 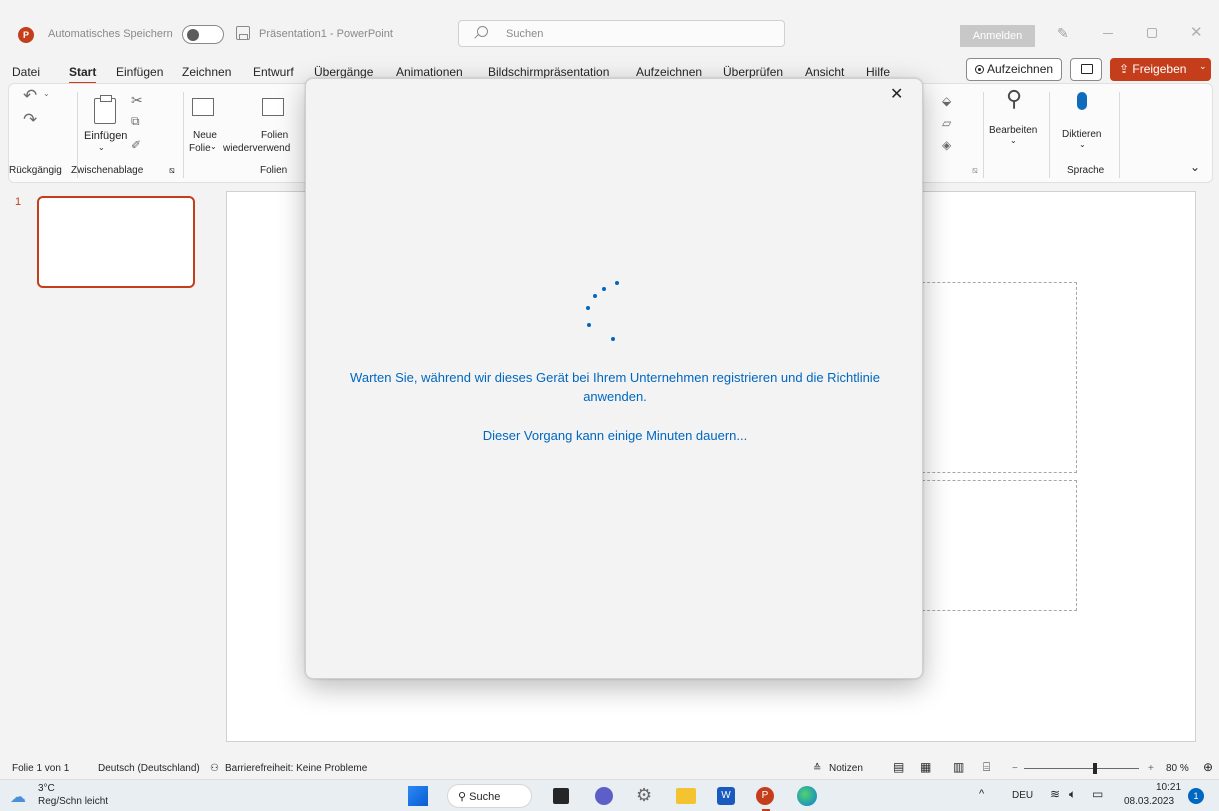 I want to click on reuse-slides-label: Folien, so click(x=274, y=135).